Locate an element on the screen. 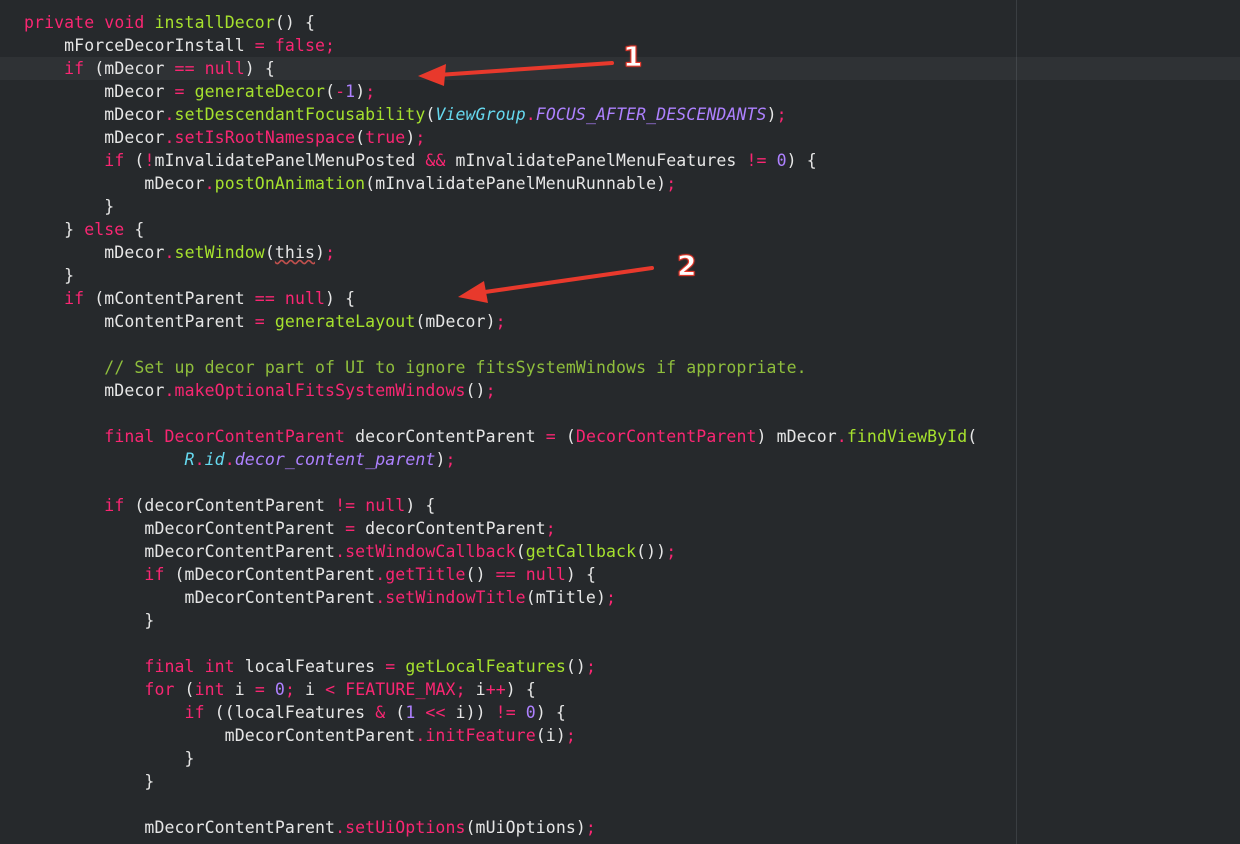 Image resolution: width=1240 pixels, height=844 pixels. annotation-label-2: 2 is located at coordinates (686, 266).